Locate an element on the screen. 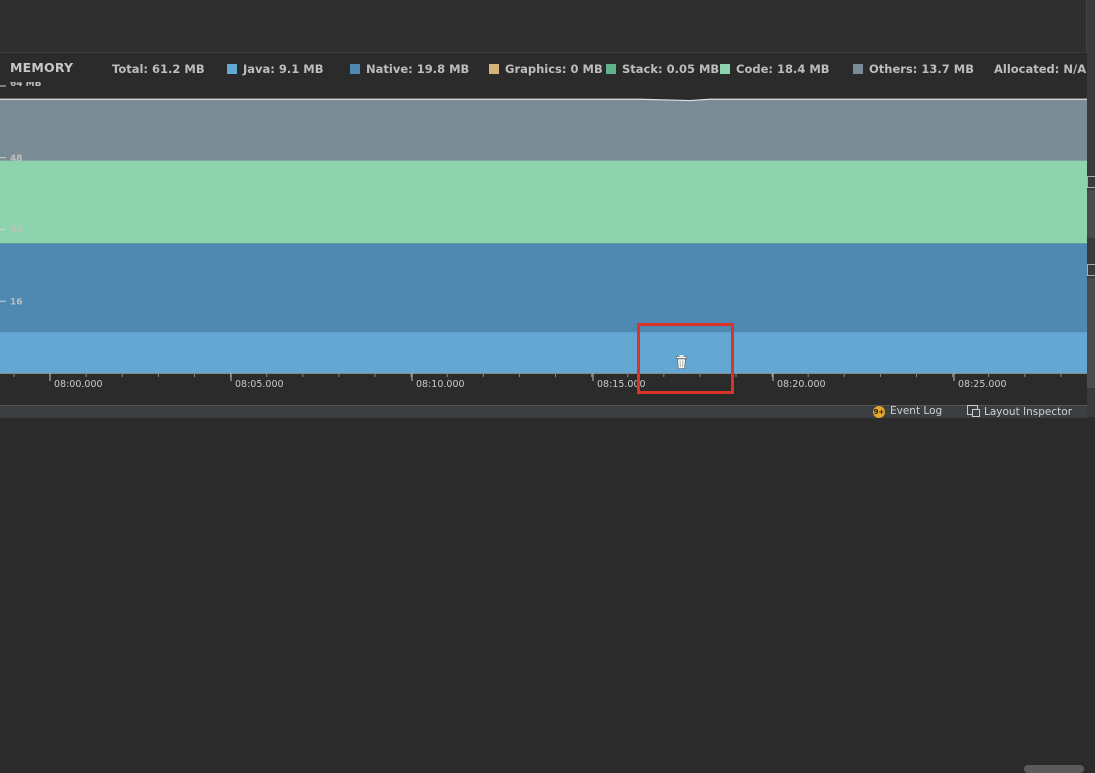 The image size is (1095, 773). device-file-explorer-tab is located at coordinates (1091, 333).